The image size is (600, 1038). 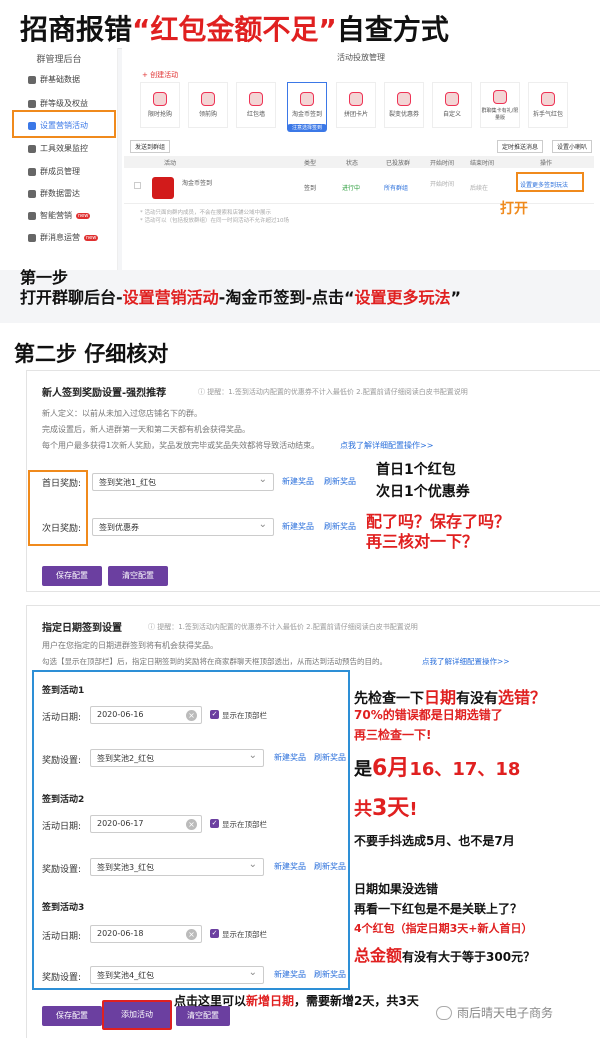 What do you see at coordinates (177, 867) in the screenshot?
I see `activity-2-prize-select: 签到奖池3_红包` at bounding box center [177, 867].